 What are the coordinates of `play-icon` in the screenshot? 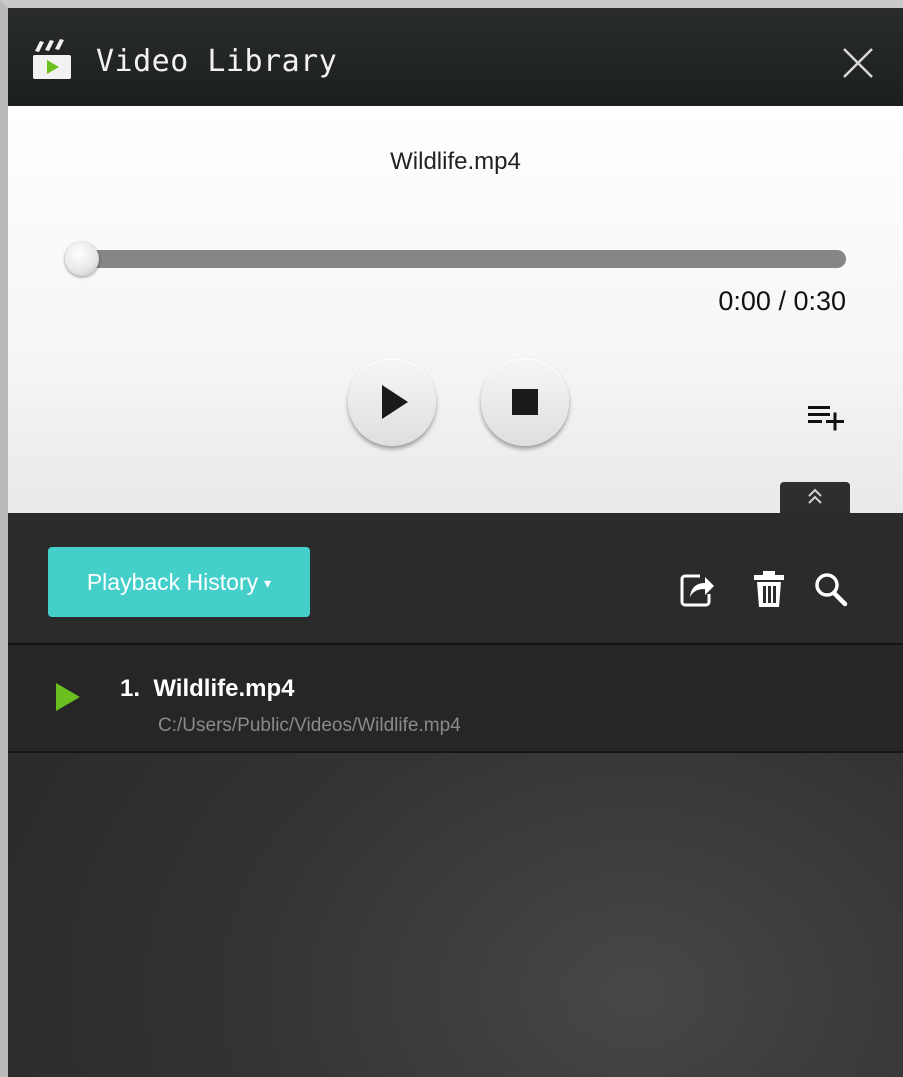 It's located at (395, 402).